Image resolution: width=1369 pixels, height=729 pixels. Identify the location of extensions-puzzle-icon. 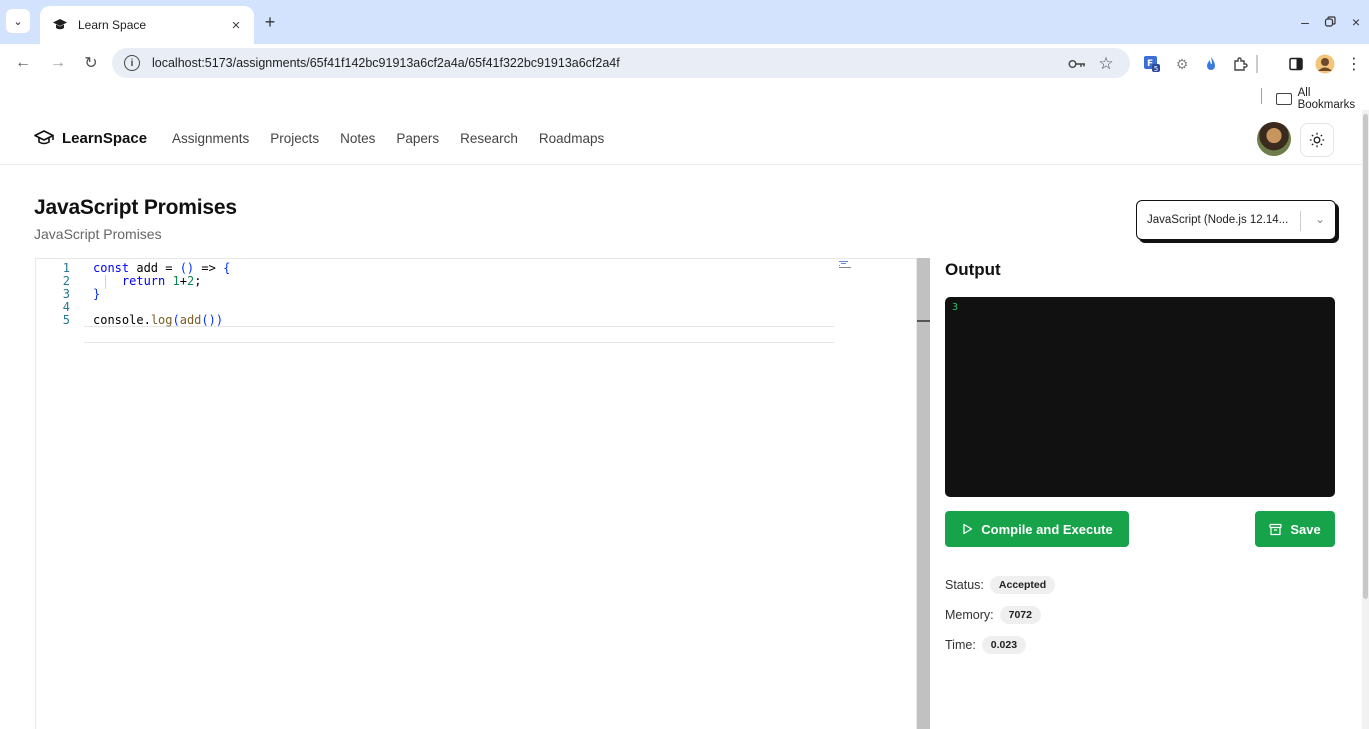
(1240, 64).